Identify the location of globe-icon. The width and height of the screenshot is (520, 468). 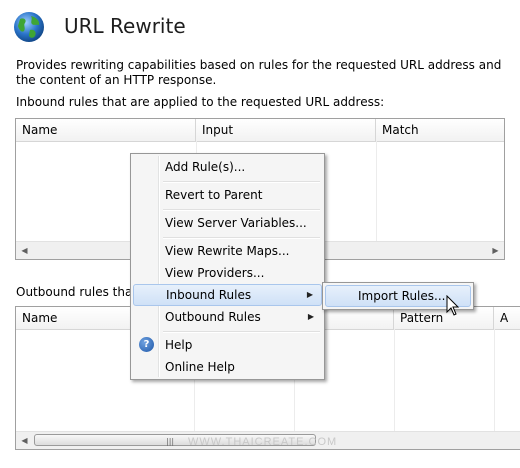
(29, 27).